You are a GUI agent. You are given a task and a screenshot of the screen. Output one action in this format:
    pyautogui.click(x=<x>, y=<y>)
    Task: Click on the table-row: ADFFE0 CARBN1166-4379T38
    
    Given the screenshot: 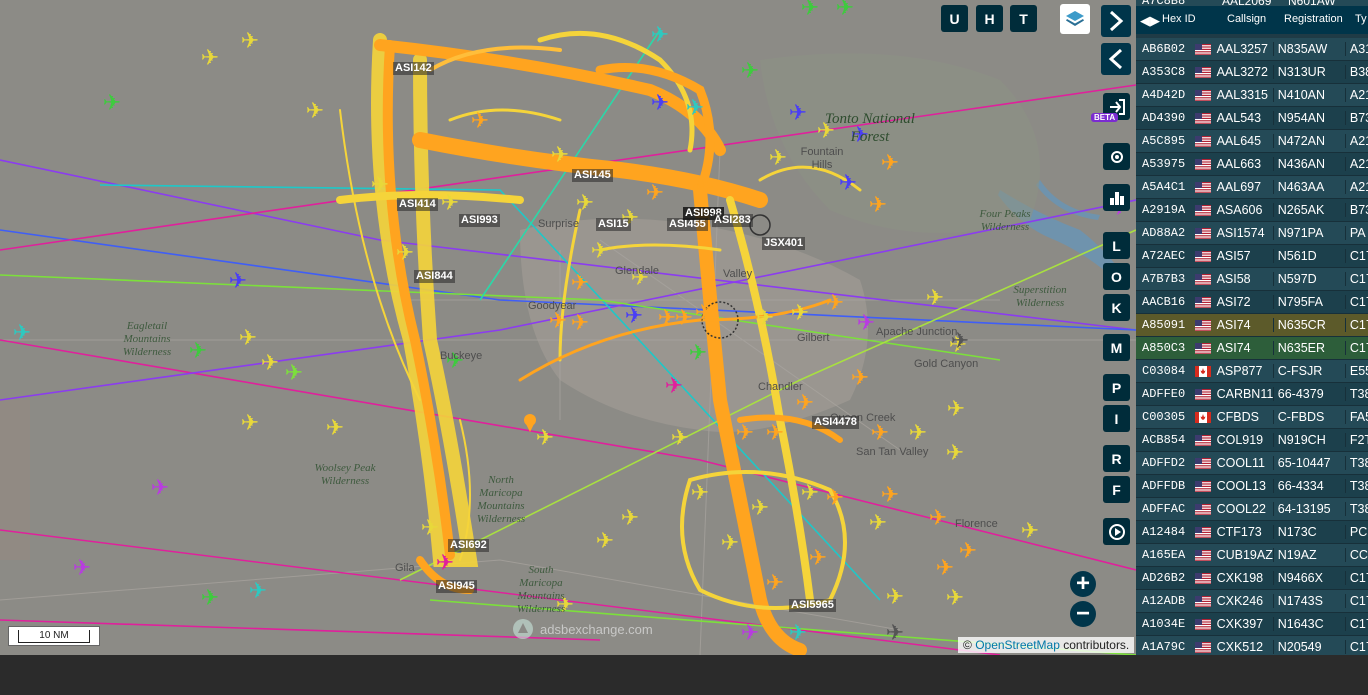 What is the action you would take?
    pyautogui.click(x=1252, y=394)
    